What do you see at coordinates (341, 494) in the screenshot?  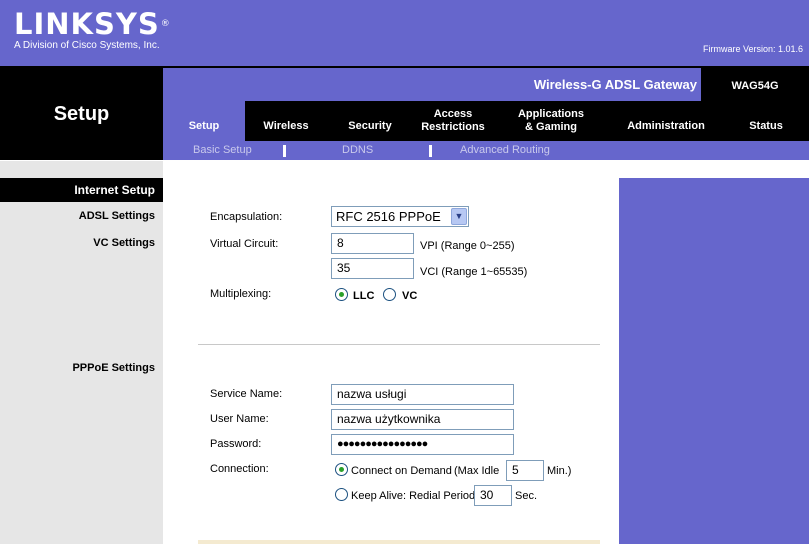 I see `keep-alive-radio` at bounding box center [341, 494].